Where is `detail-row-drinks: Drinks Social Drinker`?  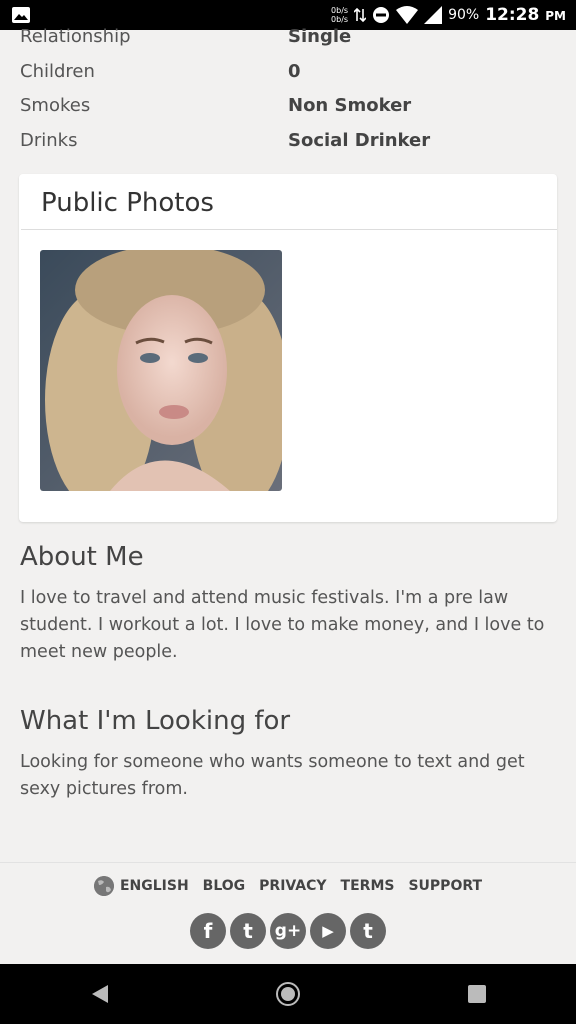
detail-row-drinks: Drinks Social Drinker is located at coordinates (290, 143).